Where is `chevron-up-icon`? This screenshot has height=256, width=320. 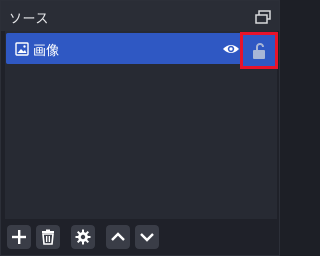
chevron-up-icon is located at coordinates (118, 236).